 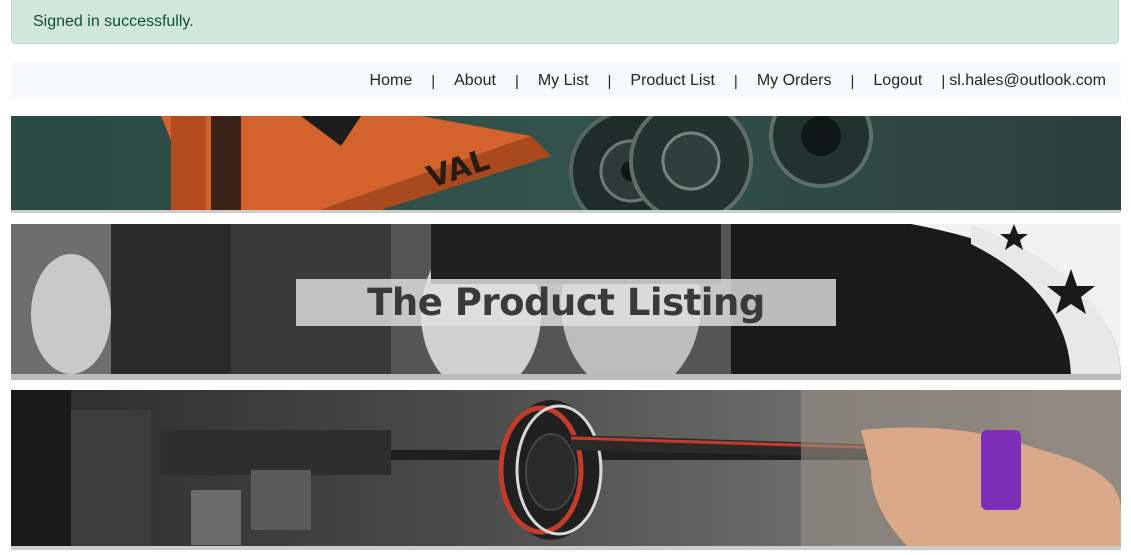 I want to click on success-alert: Signed in successfully., so click(x=565, y=22).